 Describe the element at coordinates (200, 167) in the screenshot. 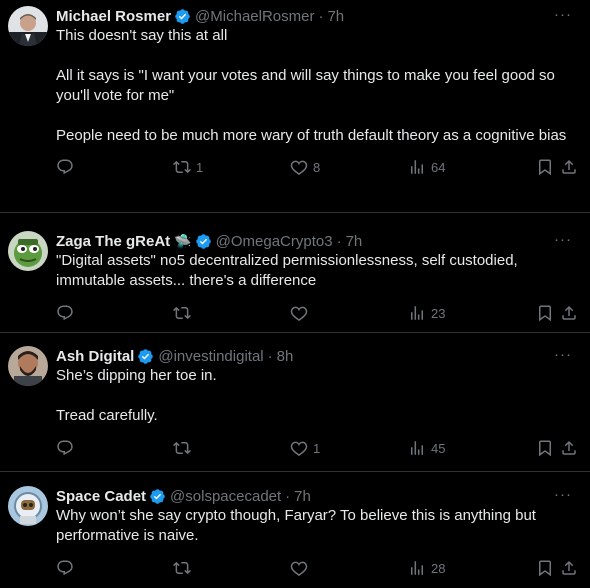

I see `repost-count: 1` at that location.